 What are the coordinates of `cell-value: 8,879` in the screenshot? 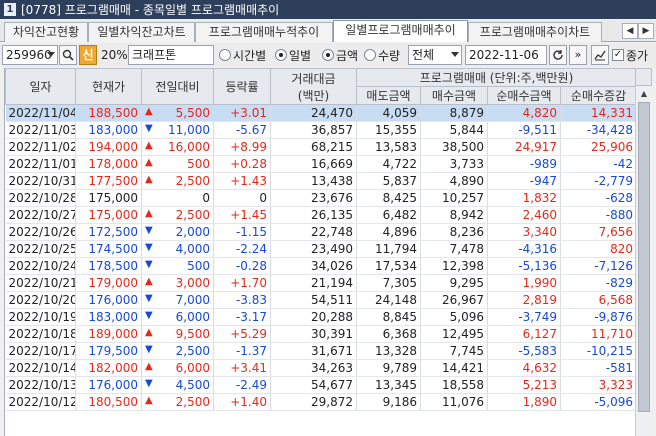 It's located at (466, 113).